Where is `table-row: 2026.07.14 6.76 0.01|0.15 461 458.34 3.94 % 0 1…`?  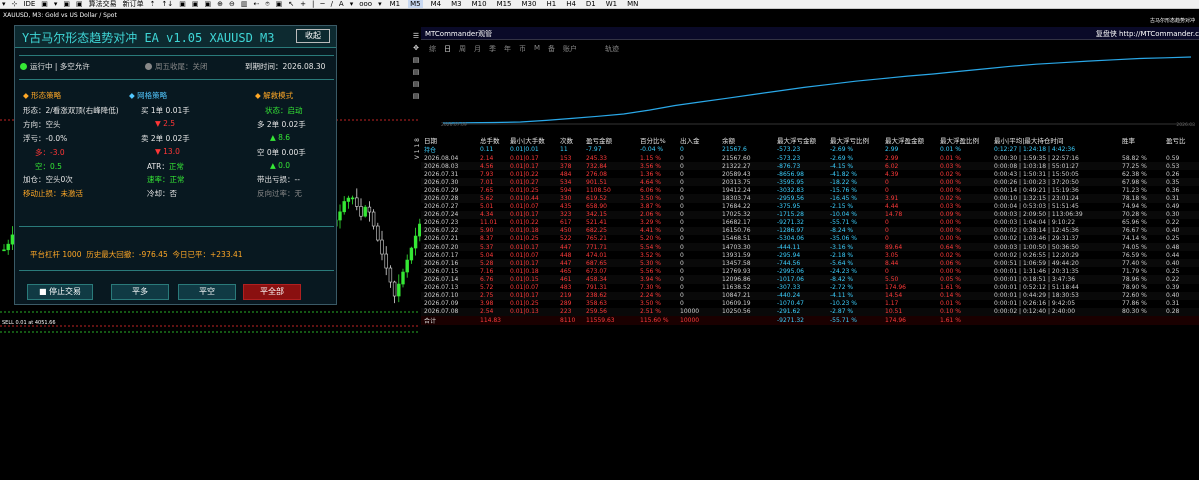
table-row: 2026.07.14 6.76 0.01|0.15 461 458.34 3.94 % 0 1… is located at coordinates (810, 279).